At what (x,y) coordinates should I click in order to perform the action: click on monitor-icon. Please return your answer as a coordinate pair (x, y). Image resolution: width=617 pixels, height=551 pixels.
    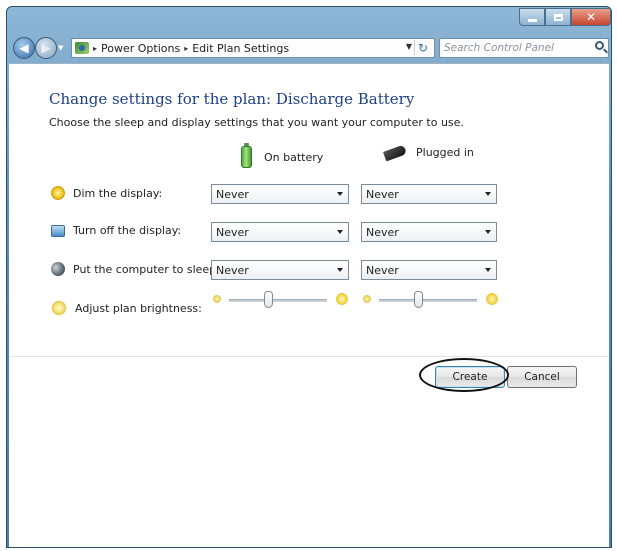
    Looking at the image, I should click on (58, 230).